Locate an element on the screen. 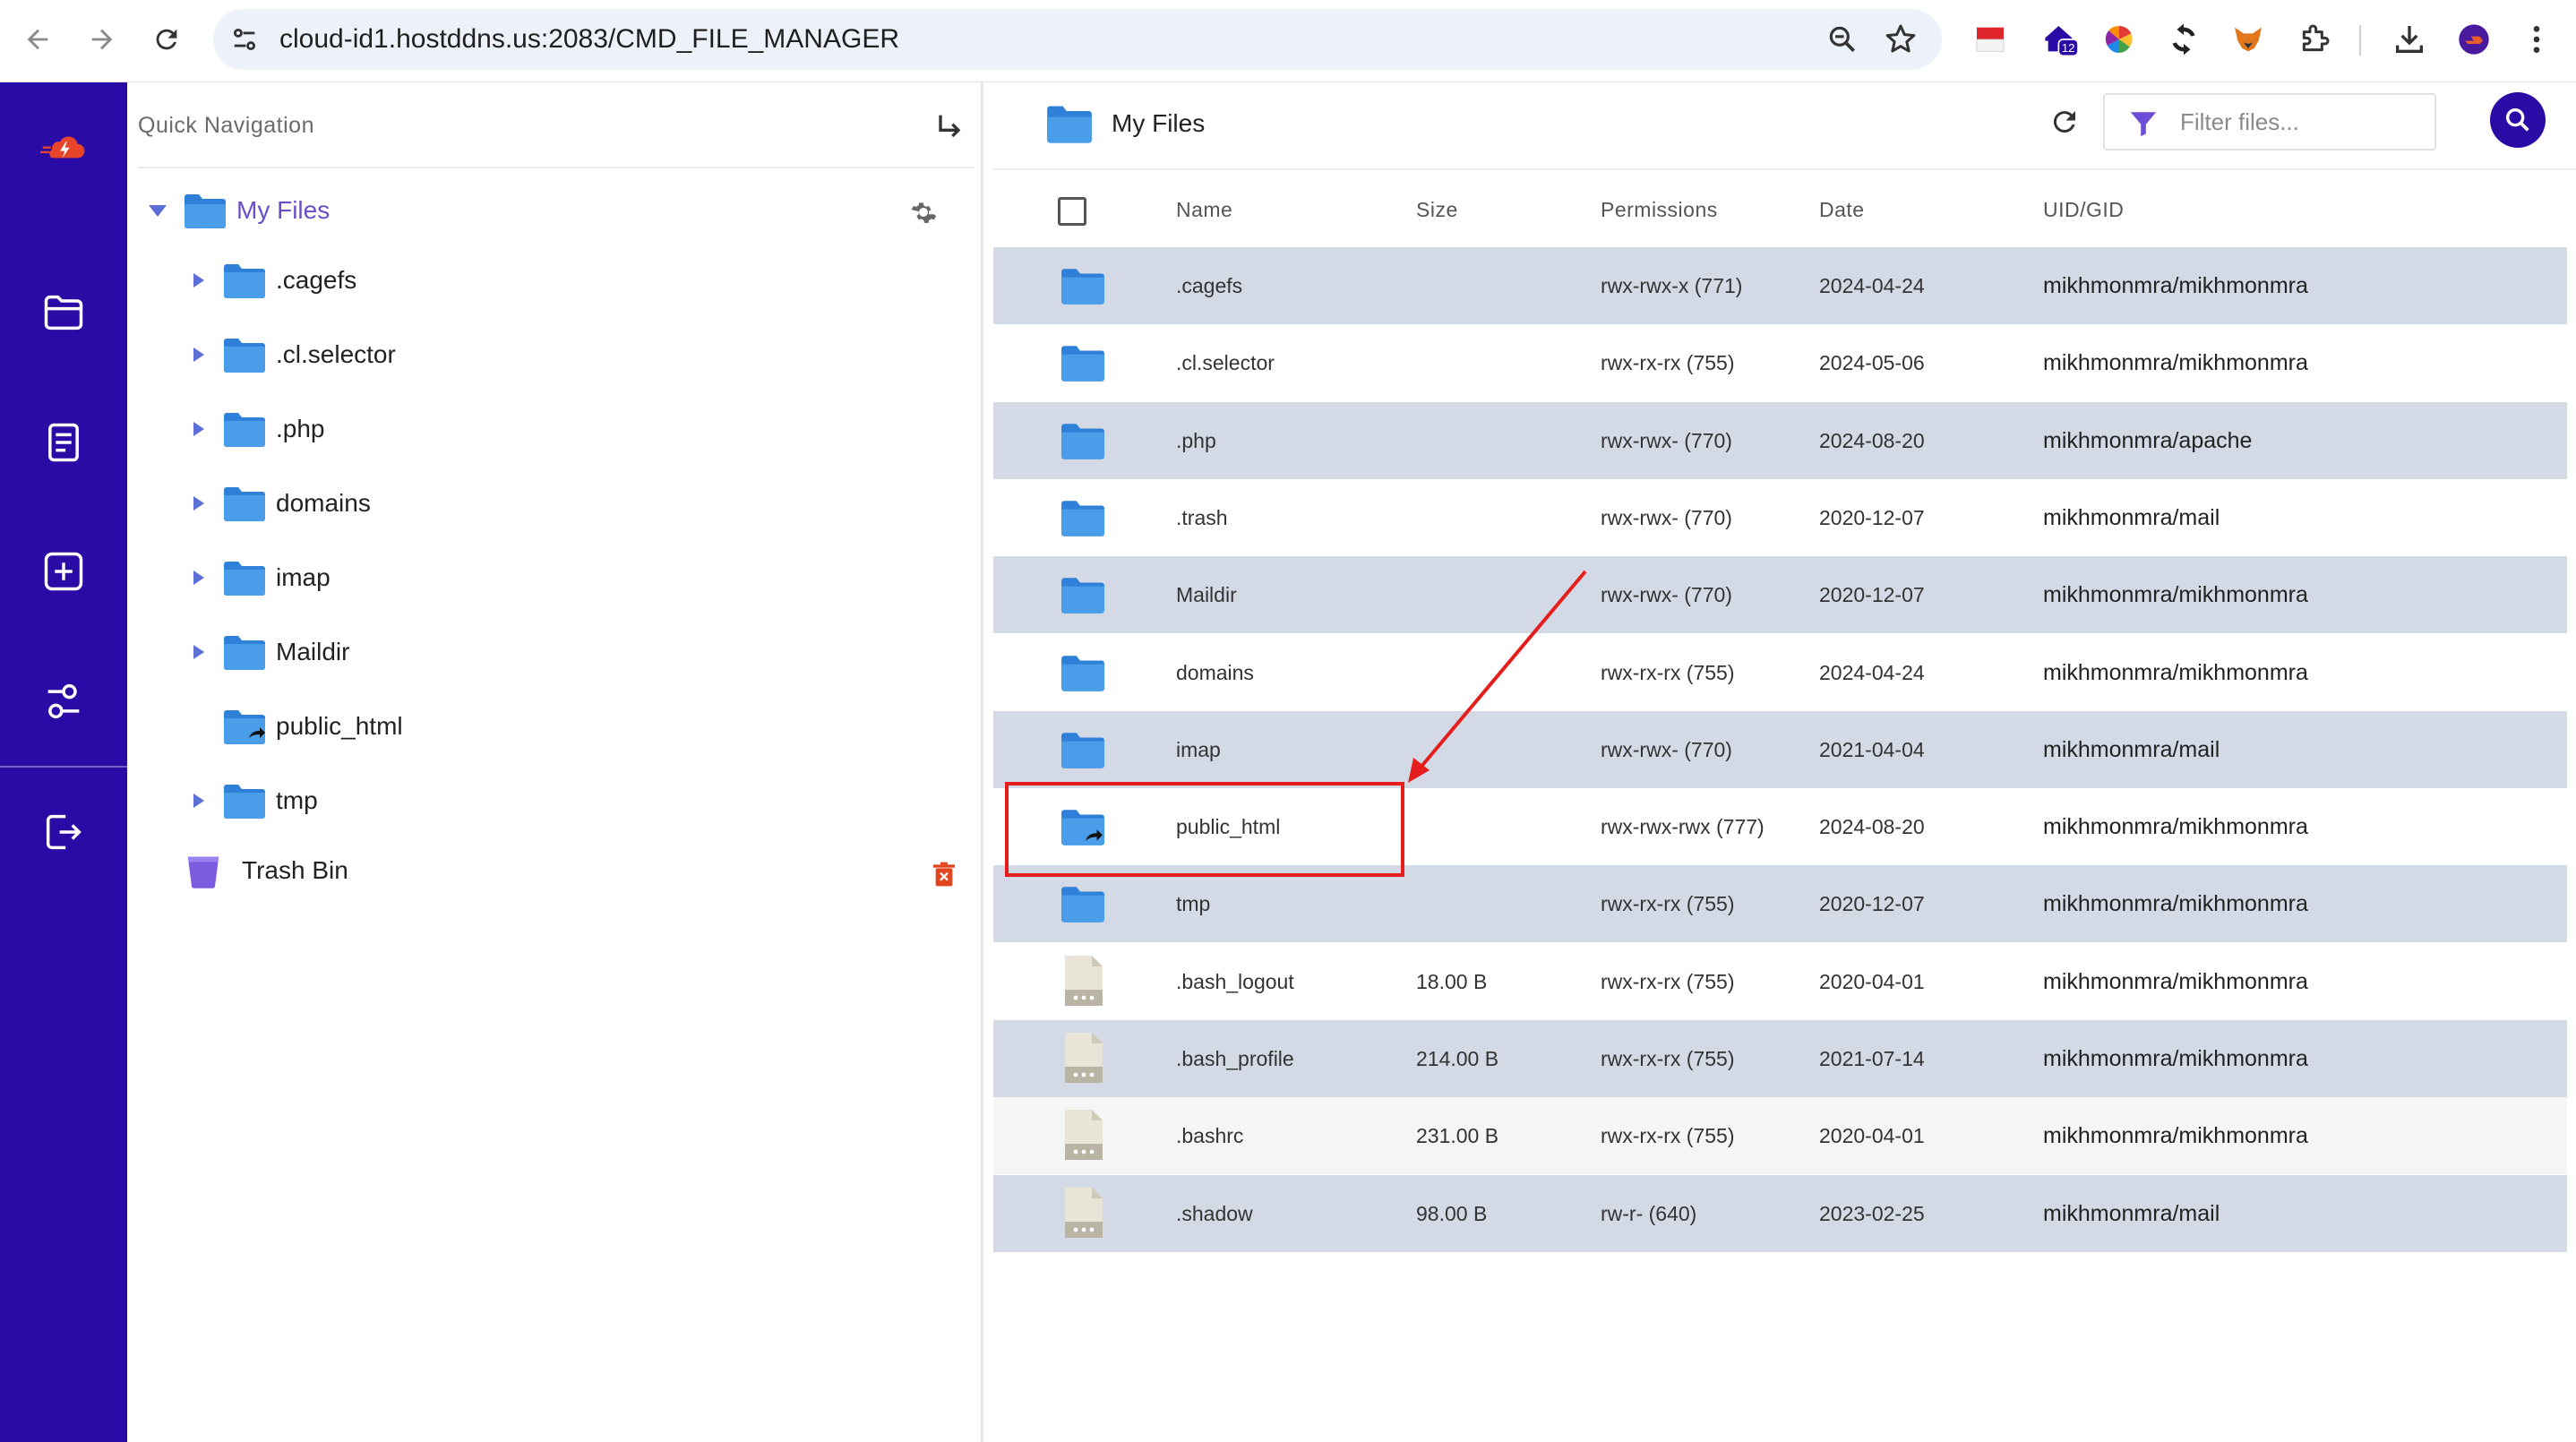 The height and width of the screenshot is (1442, 2576). tree-item: tmp is located at coordinates (255, 801).